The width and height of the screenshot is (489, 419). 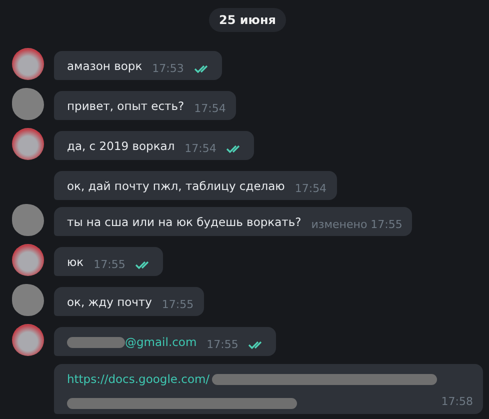 I want to click on date-label: 25 июня, so click(x=247, y=20).